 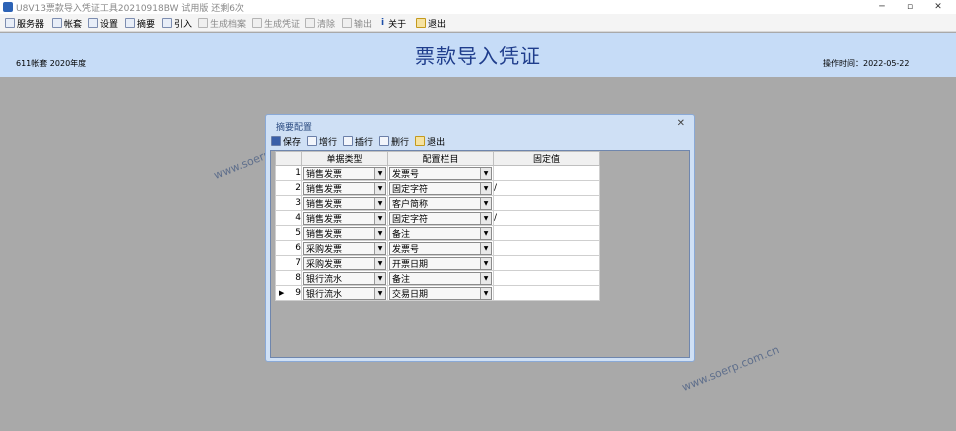 I want to click on insert-row-button: 插行, so click(x=358, y=141).